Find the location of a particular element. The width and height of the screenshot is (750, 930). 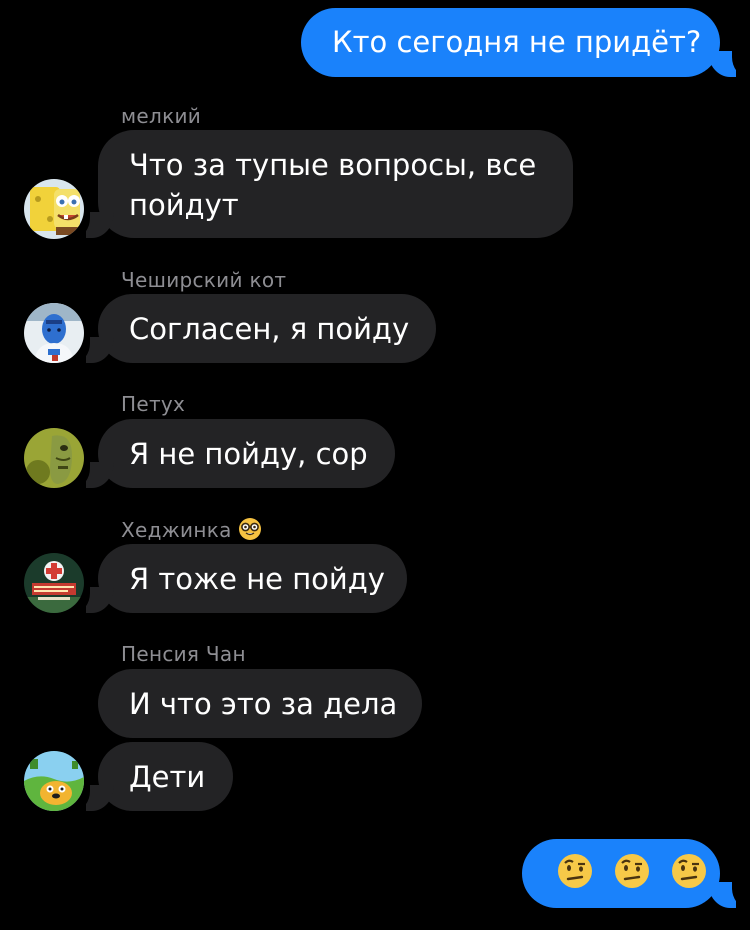

spongebob-avatar-icon is located at coordinates (54, 209).